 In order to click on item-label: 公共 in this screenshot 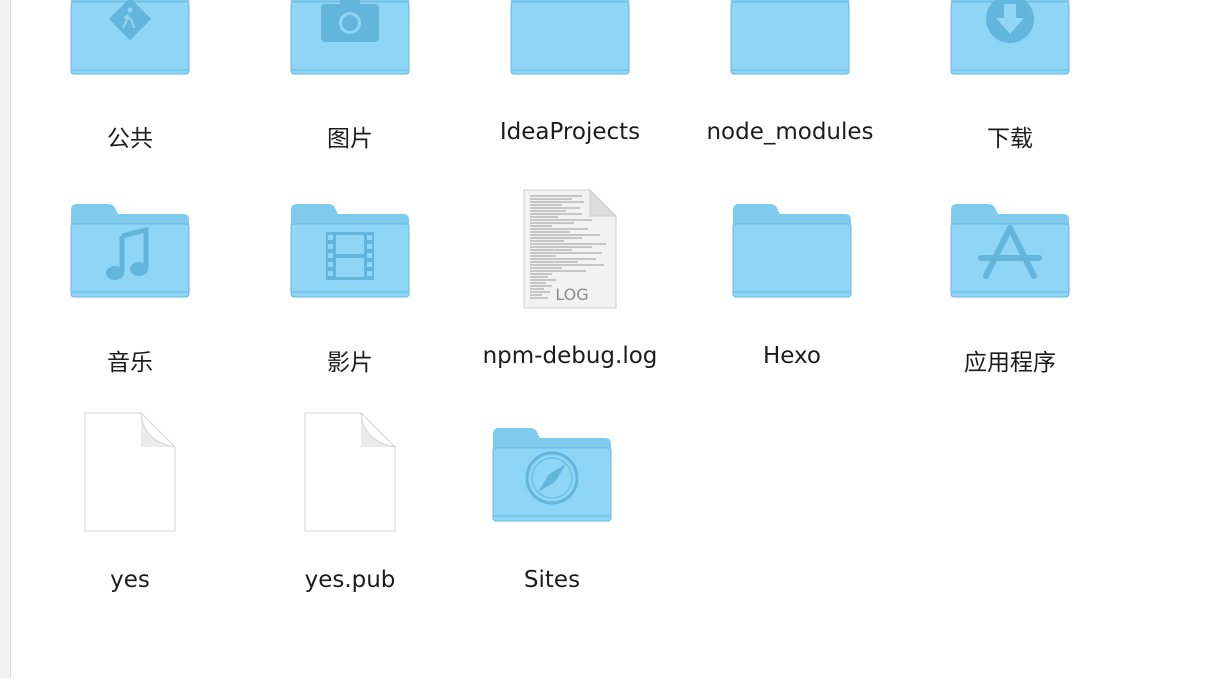, I will do `click(130, 139)`.